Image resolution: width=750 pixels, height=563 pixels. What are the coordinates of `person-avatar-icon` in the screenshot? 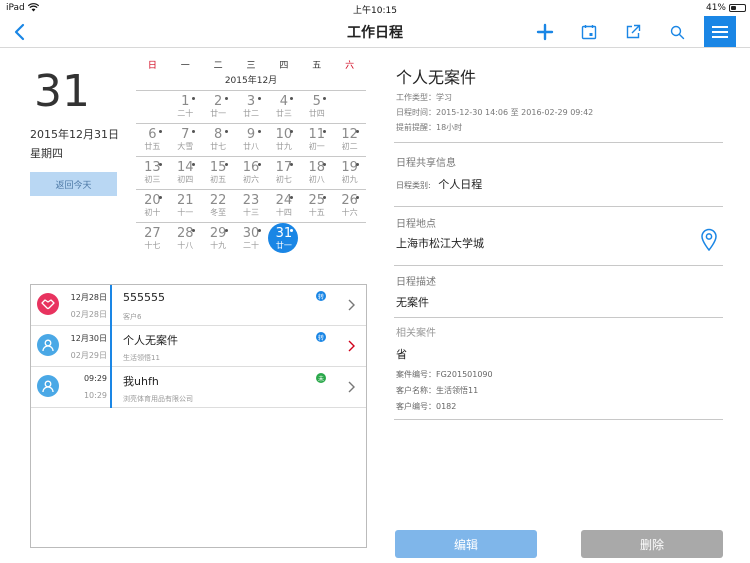 It's located at (48, 386).